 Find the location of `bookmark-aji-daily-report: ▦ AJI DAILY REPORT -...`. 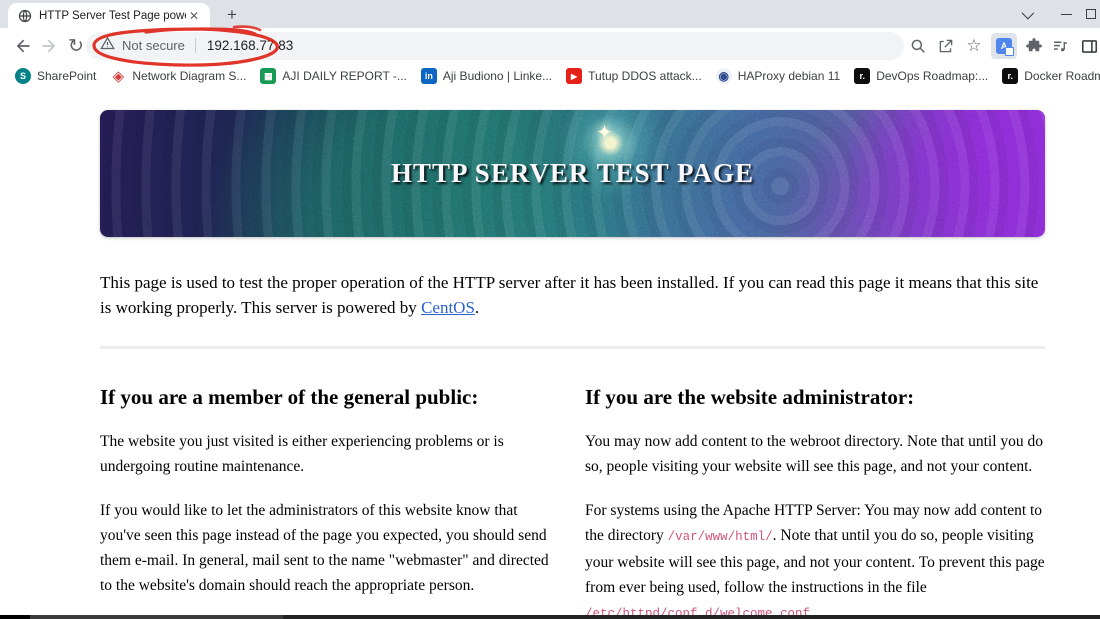

bookmark-aji-daily-report: ▦ AJI DAILY REPORT -... is located at coordinates (333, 76).